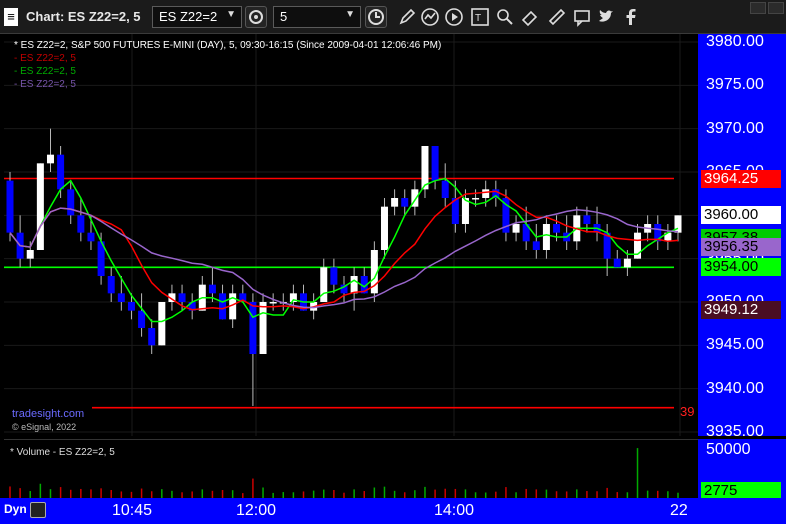 The width and height of the screenshot is (786, 524). I want to click on chart-toolbar: ≡ Chart: ES Z22=2, 5 ES Z22=2 ▼ 5 ▼ T, so click(393, 17).